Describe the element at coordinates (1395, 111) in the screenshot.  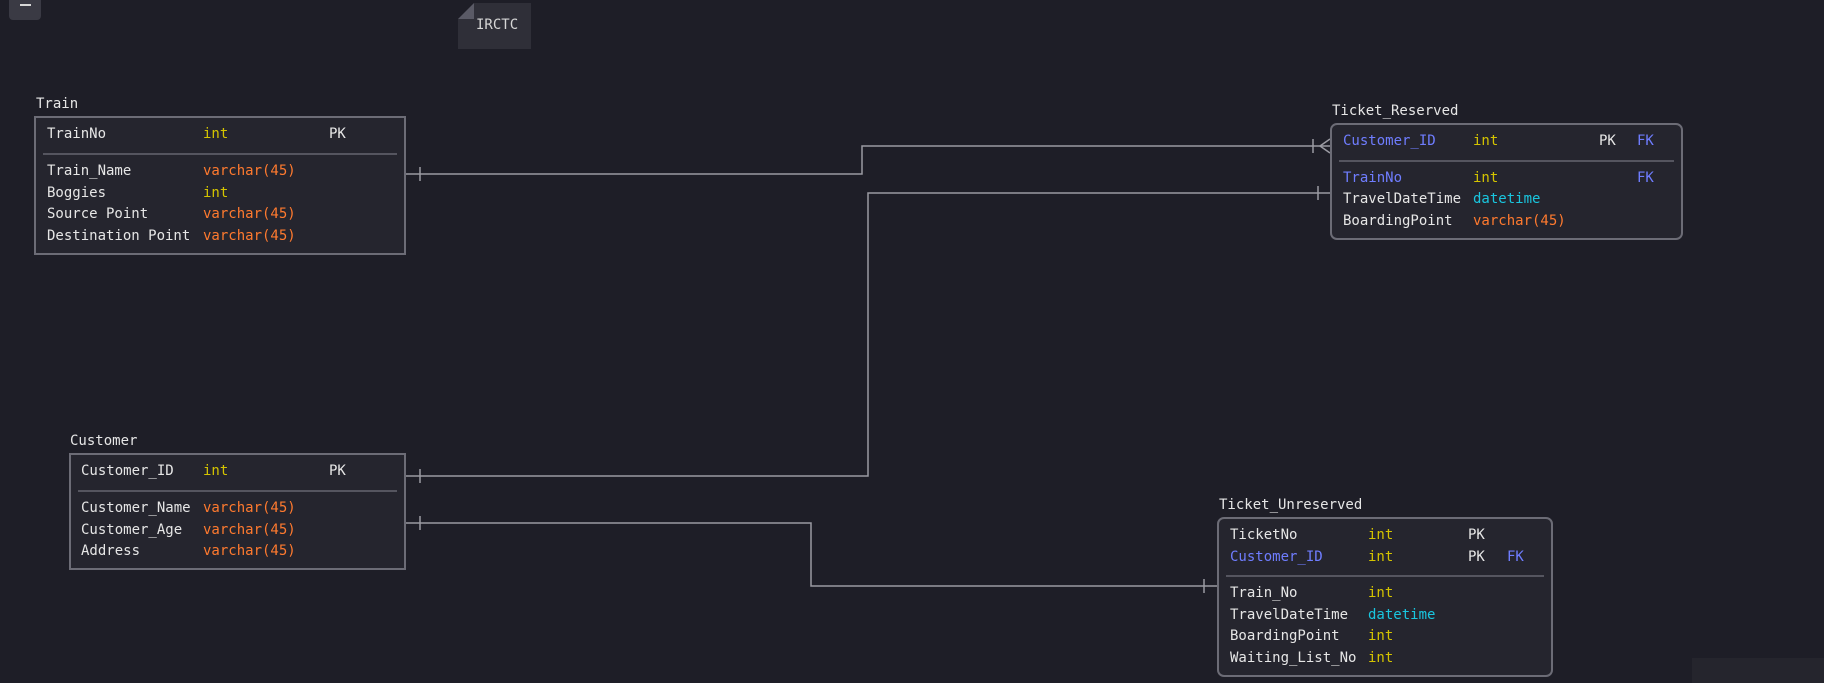
I see `table-title-ticket-reserved: Ticket_Reserved` at that location.